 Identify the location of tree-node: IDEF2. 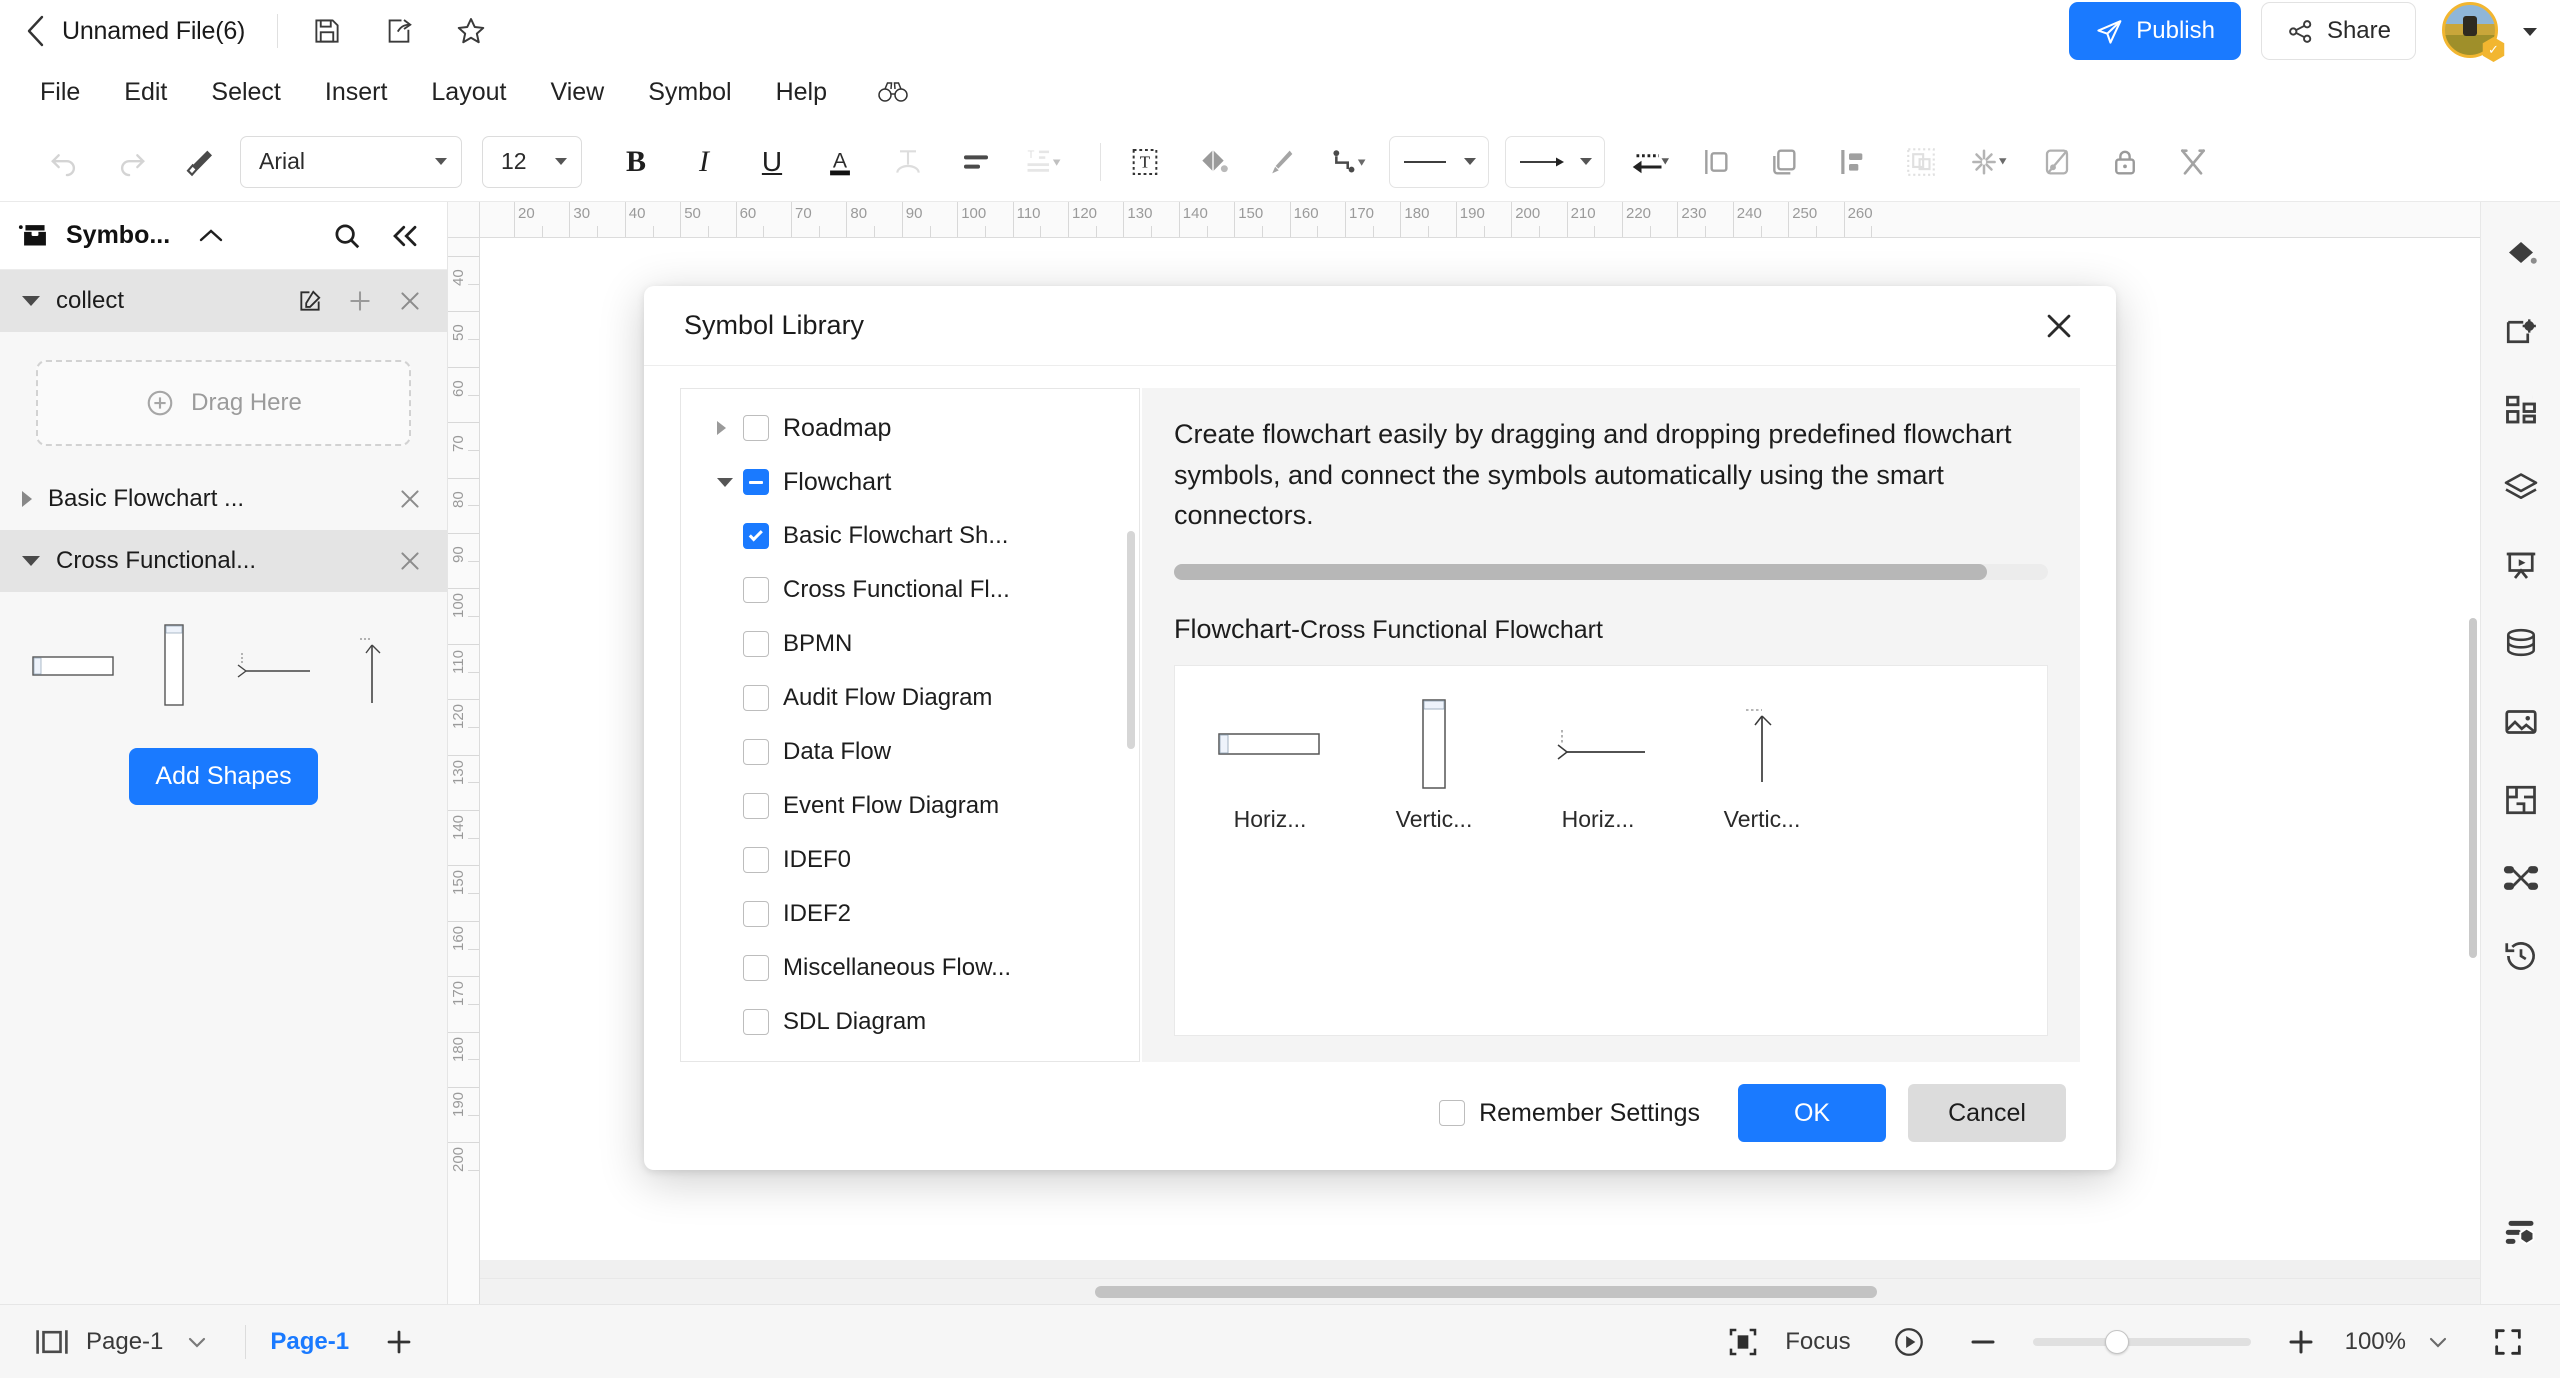
(903, 914).